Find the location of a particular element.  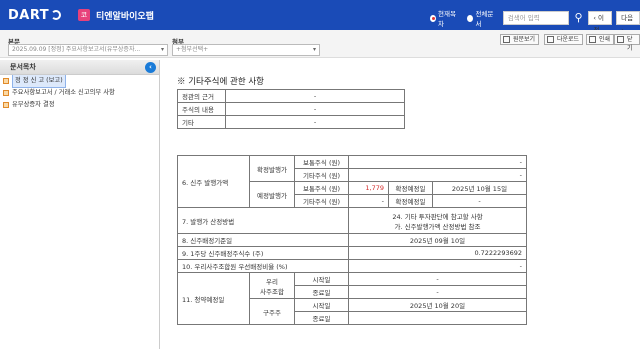

attach-select-value: +첨부선택+ is located at coordinates (192, 49).